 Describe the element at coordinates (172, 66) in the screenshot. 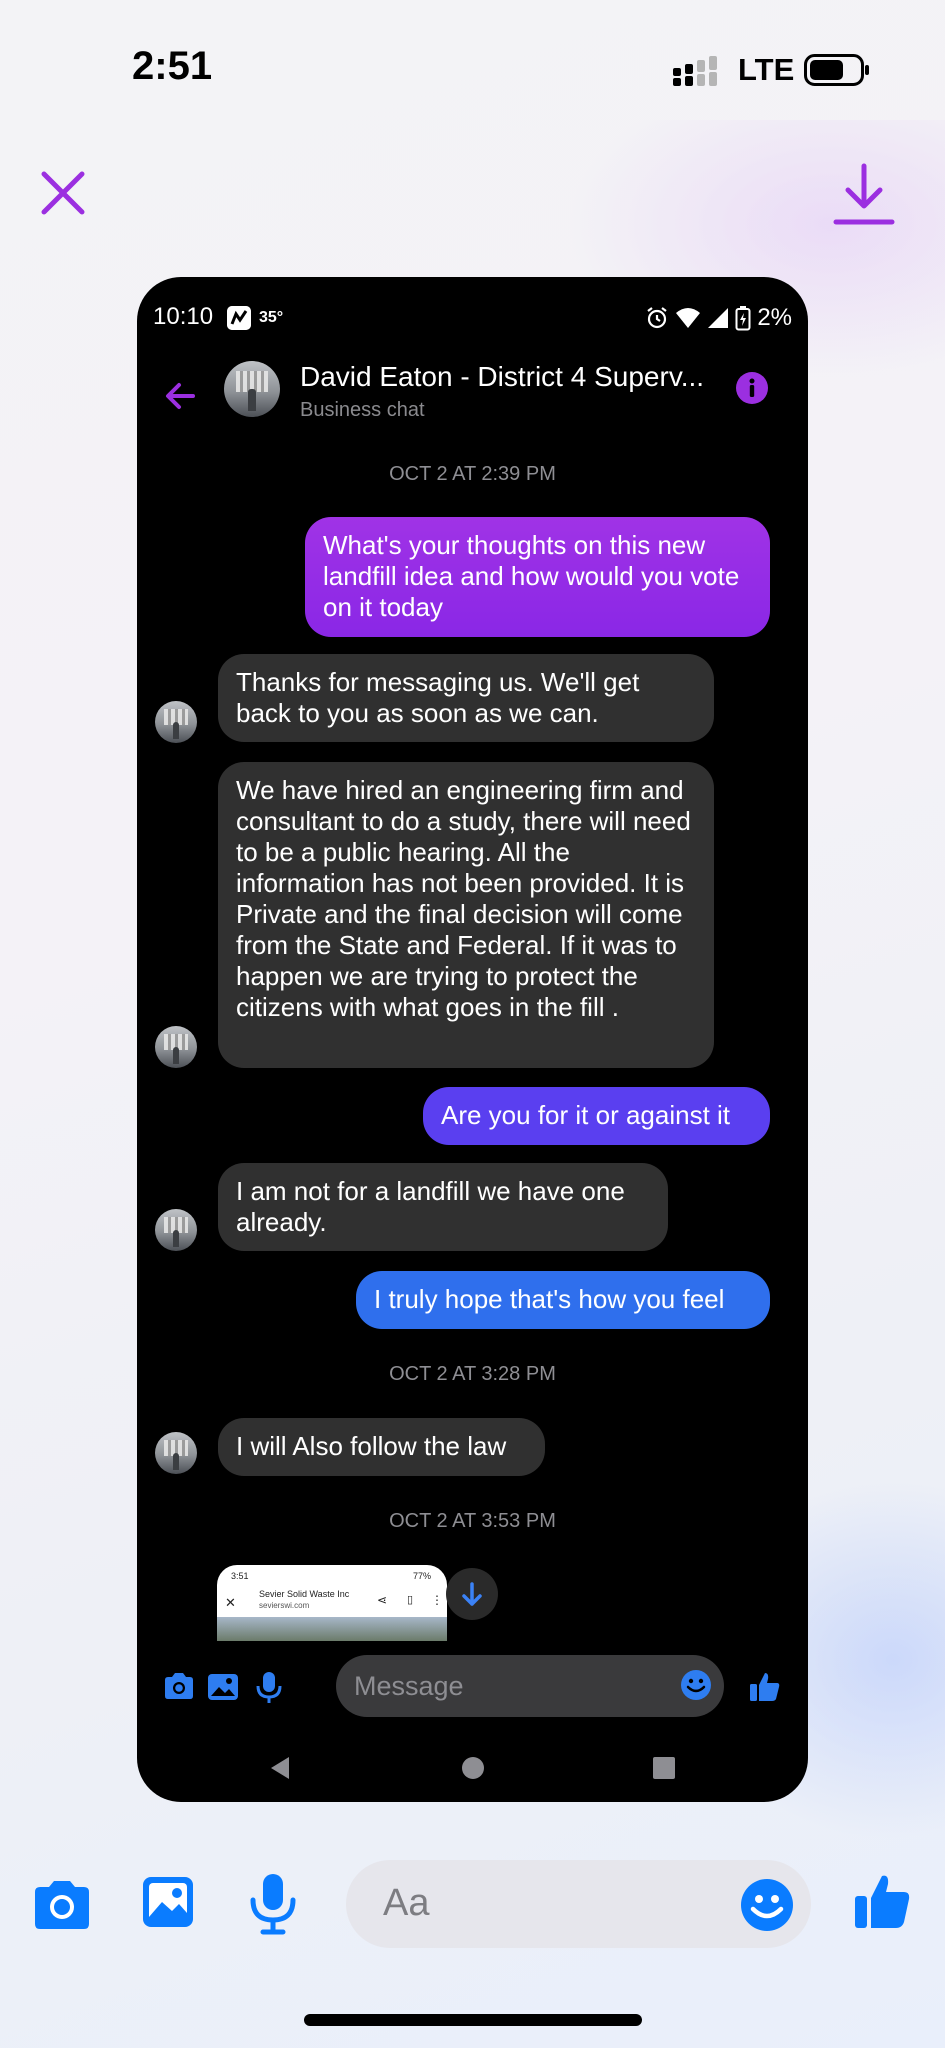

I see `ios-status-time: 2:51` at that location.